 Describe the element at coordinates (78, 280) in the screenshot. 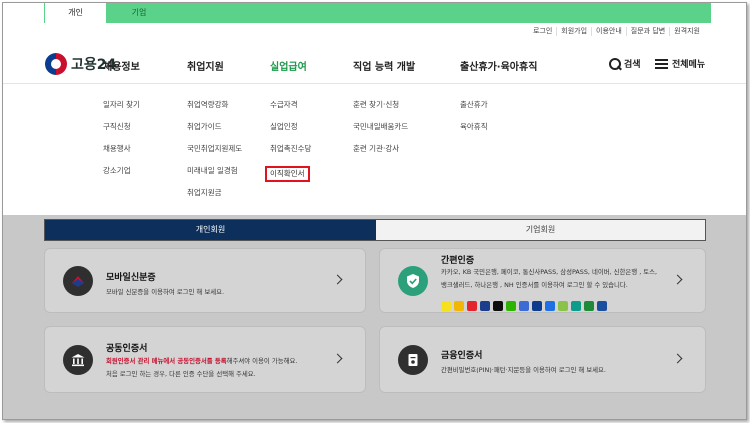

I see `mobile-id-icon` at that location.